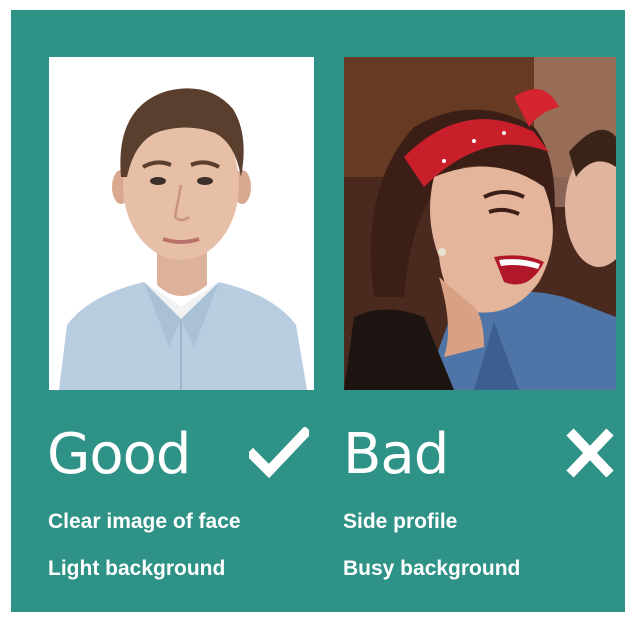  I want to click on bad-criterion-1: Side profile, so click(400, 521).